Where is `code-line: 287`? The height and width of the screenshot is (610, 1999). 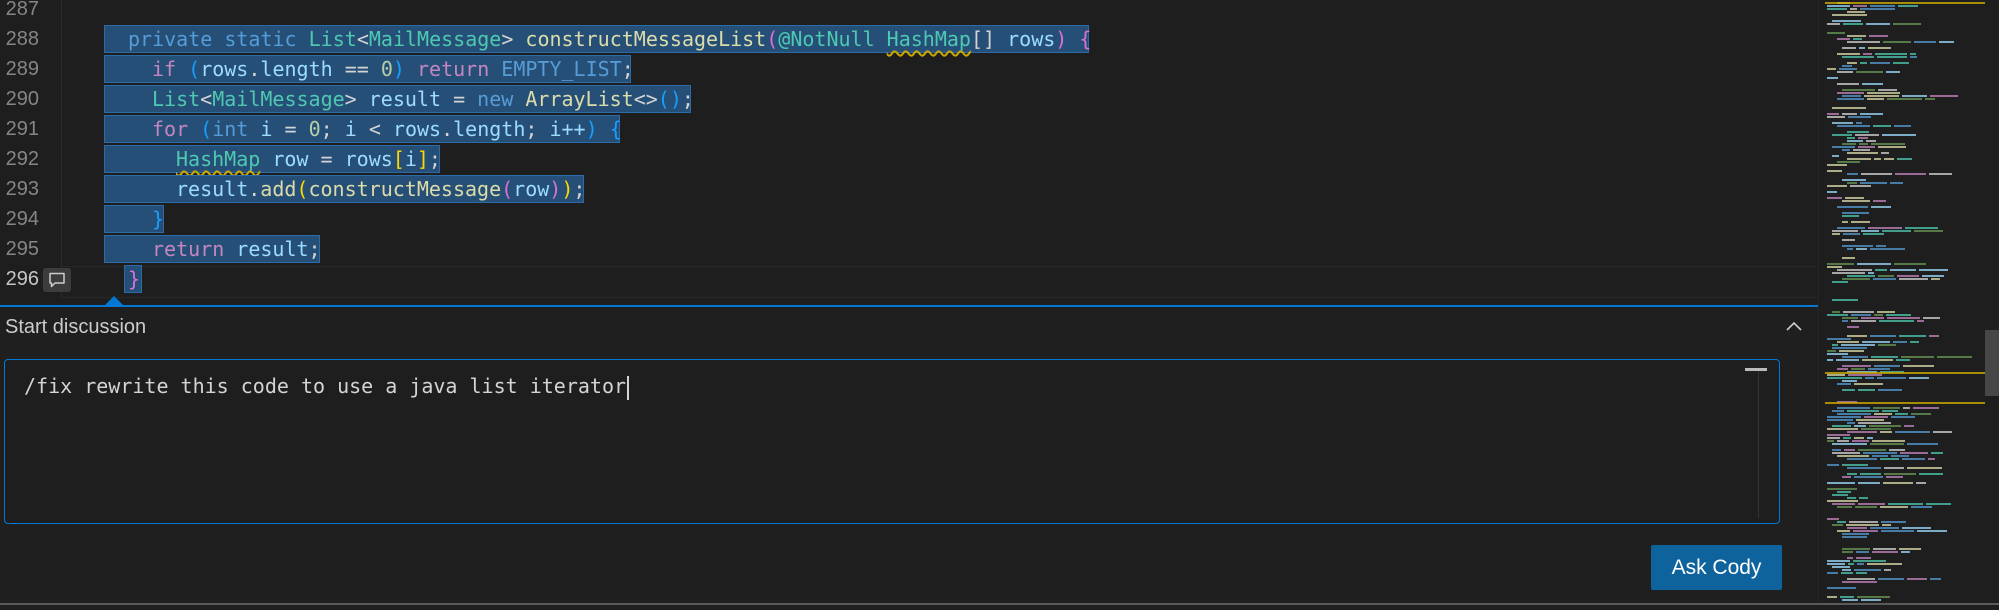 code-line: 287 is located at coordinates (909, 12).